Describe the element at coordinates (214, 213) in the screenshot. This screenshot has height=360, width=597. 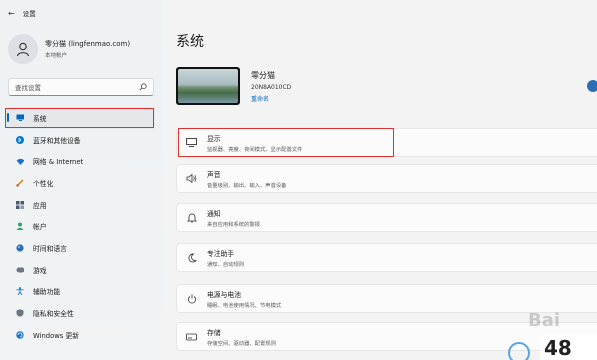
I see `card-title: 通知` at that location.